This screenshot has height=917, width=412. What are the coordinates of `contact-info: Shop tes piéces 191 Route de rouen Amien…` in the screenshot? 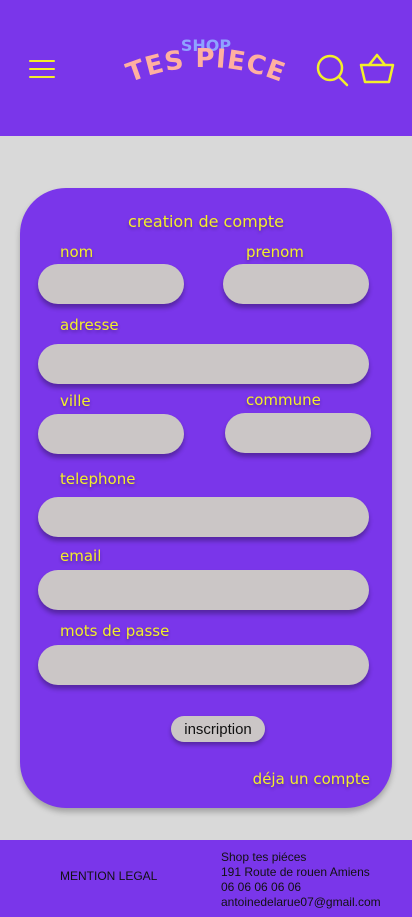 It's located at (301, 880).